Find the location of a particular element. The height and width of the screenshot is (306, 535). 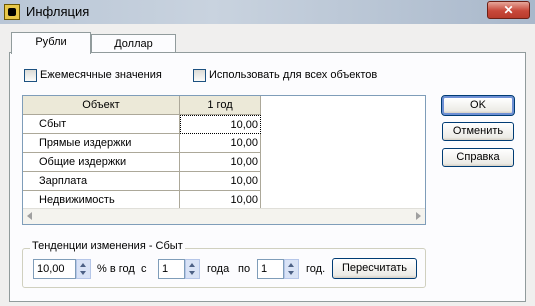

table-row-label: Прямые издержки is located at coordinates (101, 143).